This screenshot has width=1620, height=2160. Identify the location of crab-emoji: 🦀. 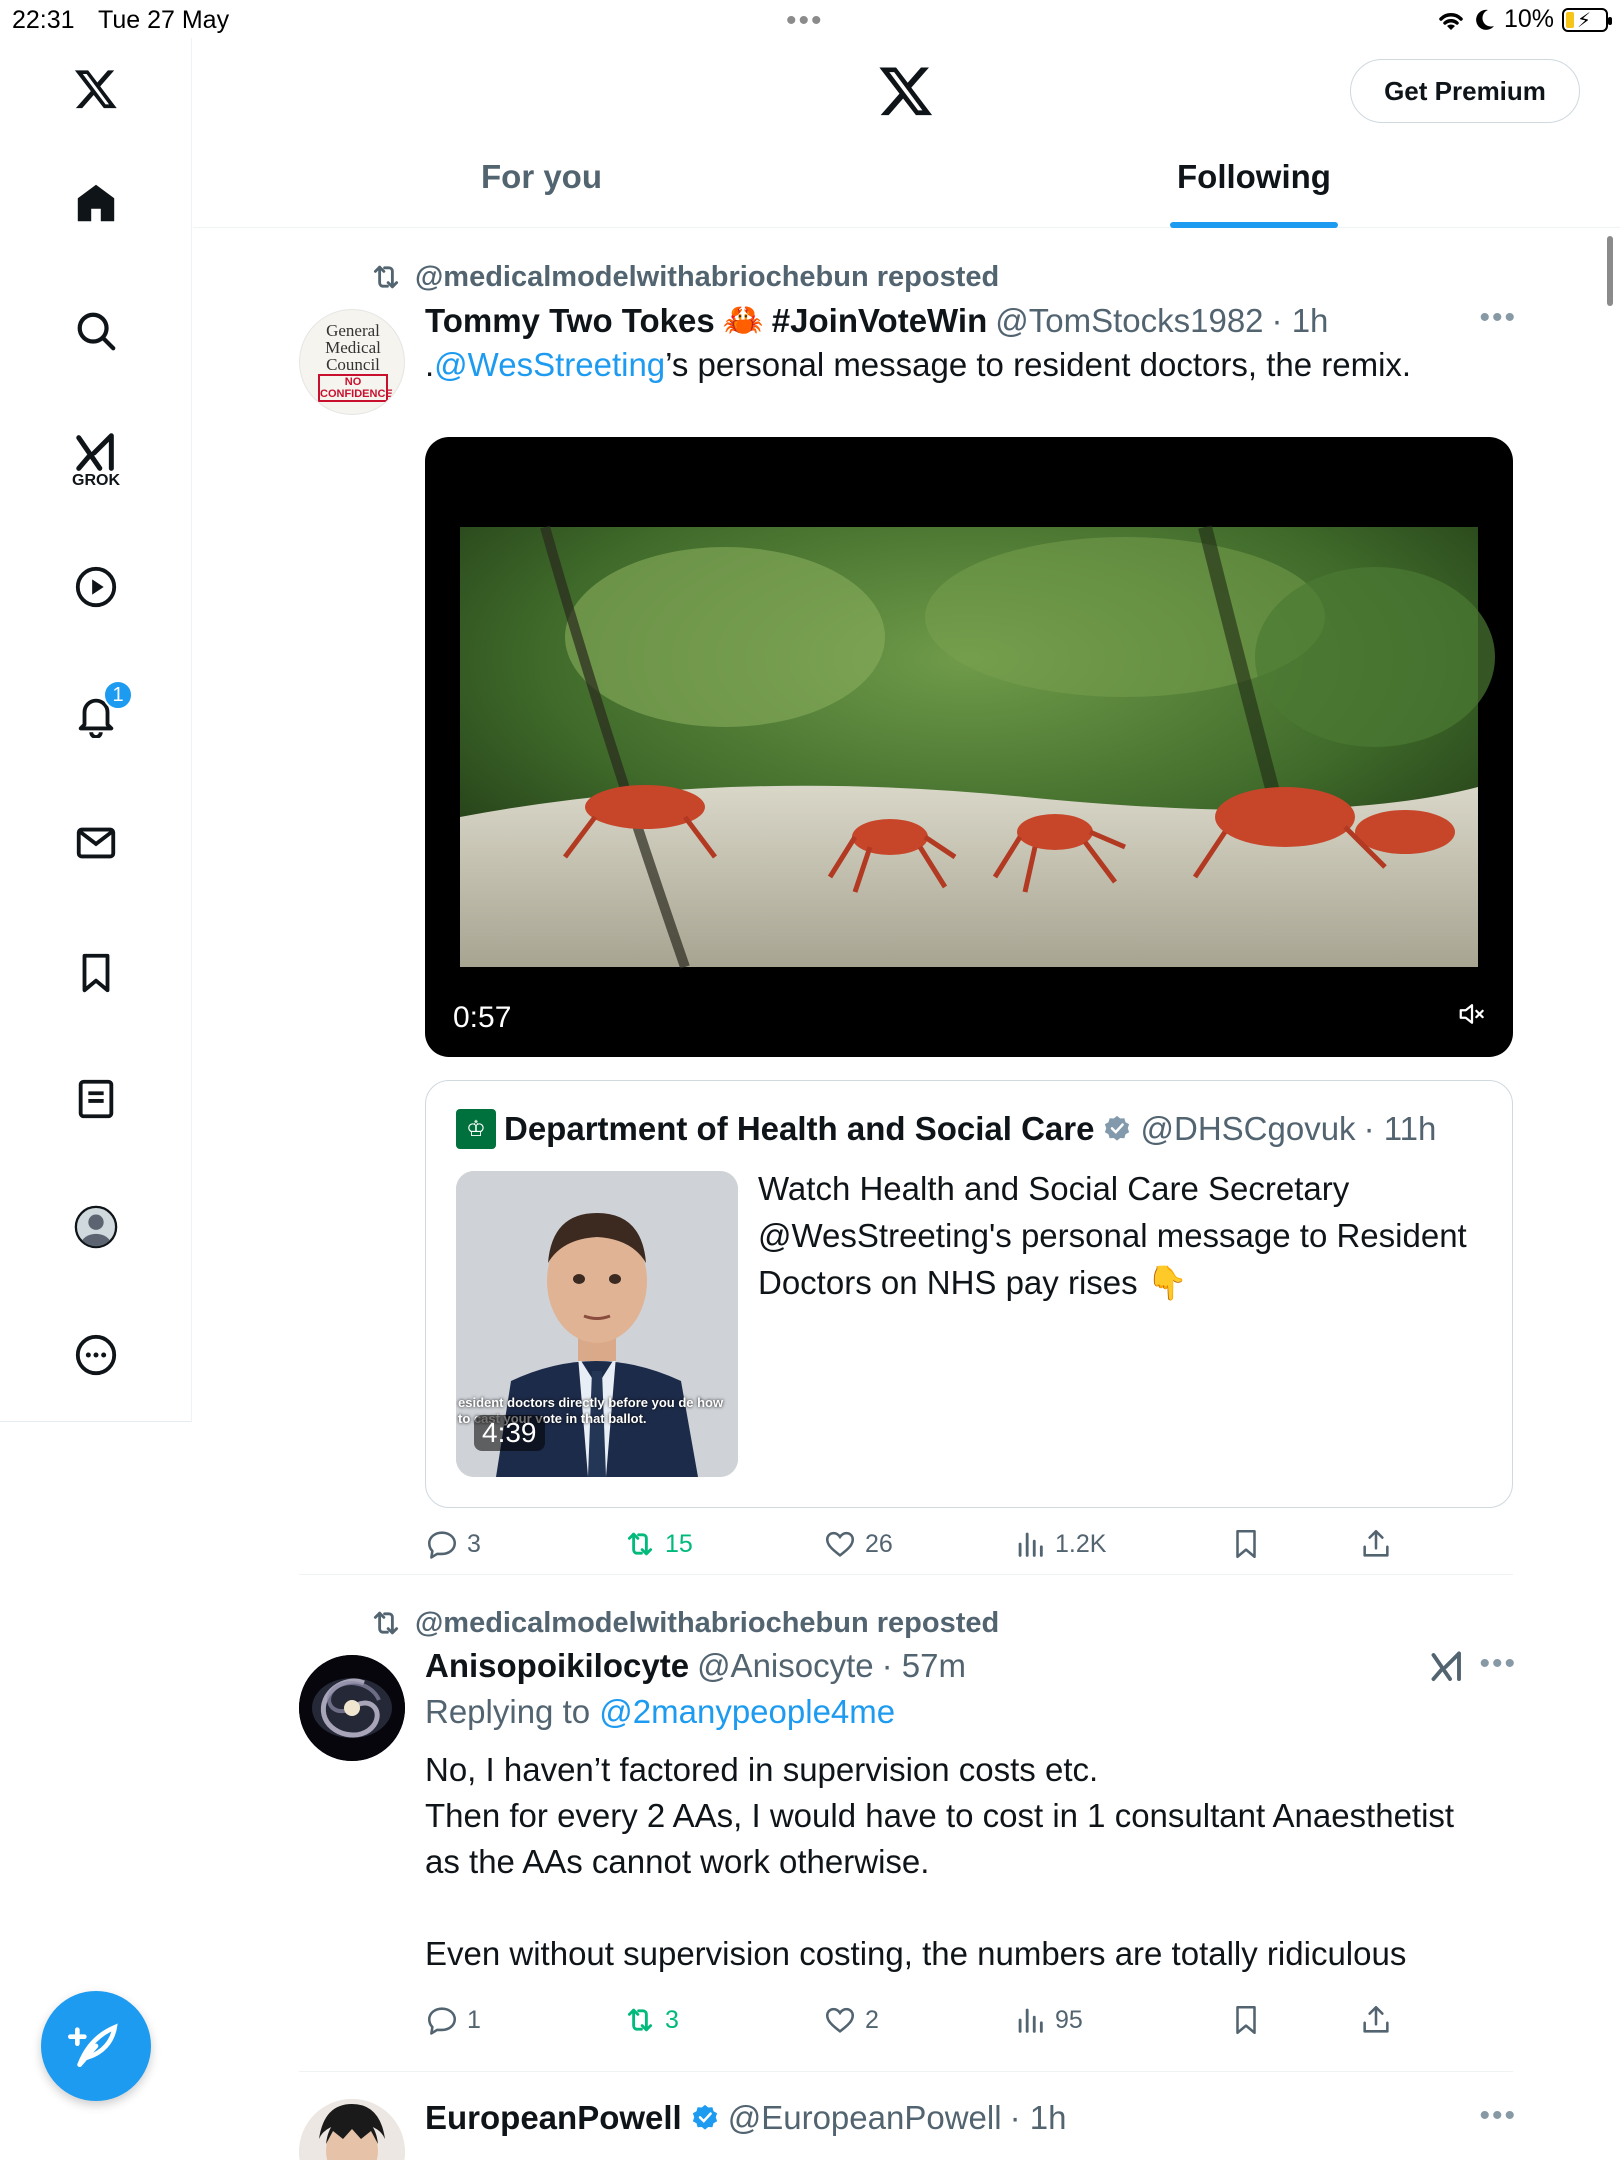
(743, 319).